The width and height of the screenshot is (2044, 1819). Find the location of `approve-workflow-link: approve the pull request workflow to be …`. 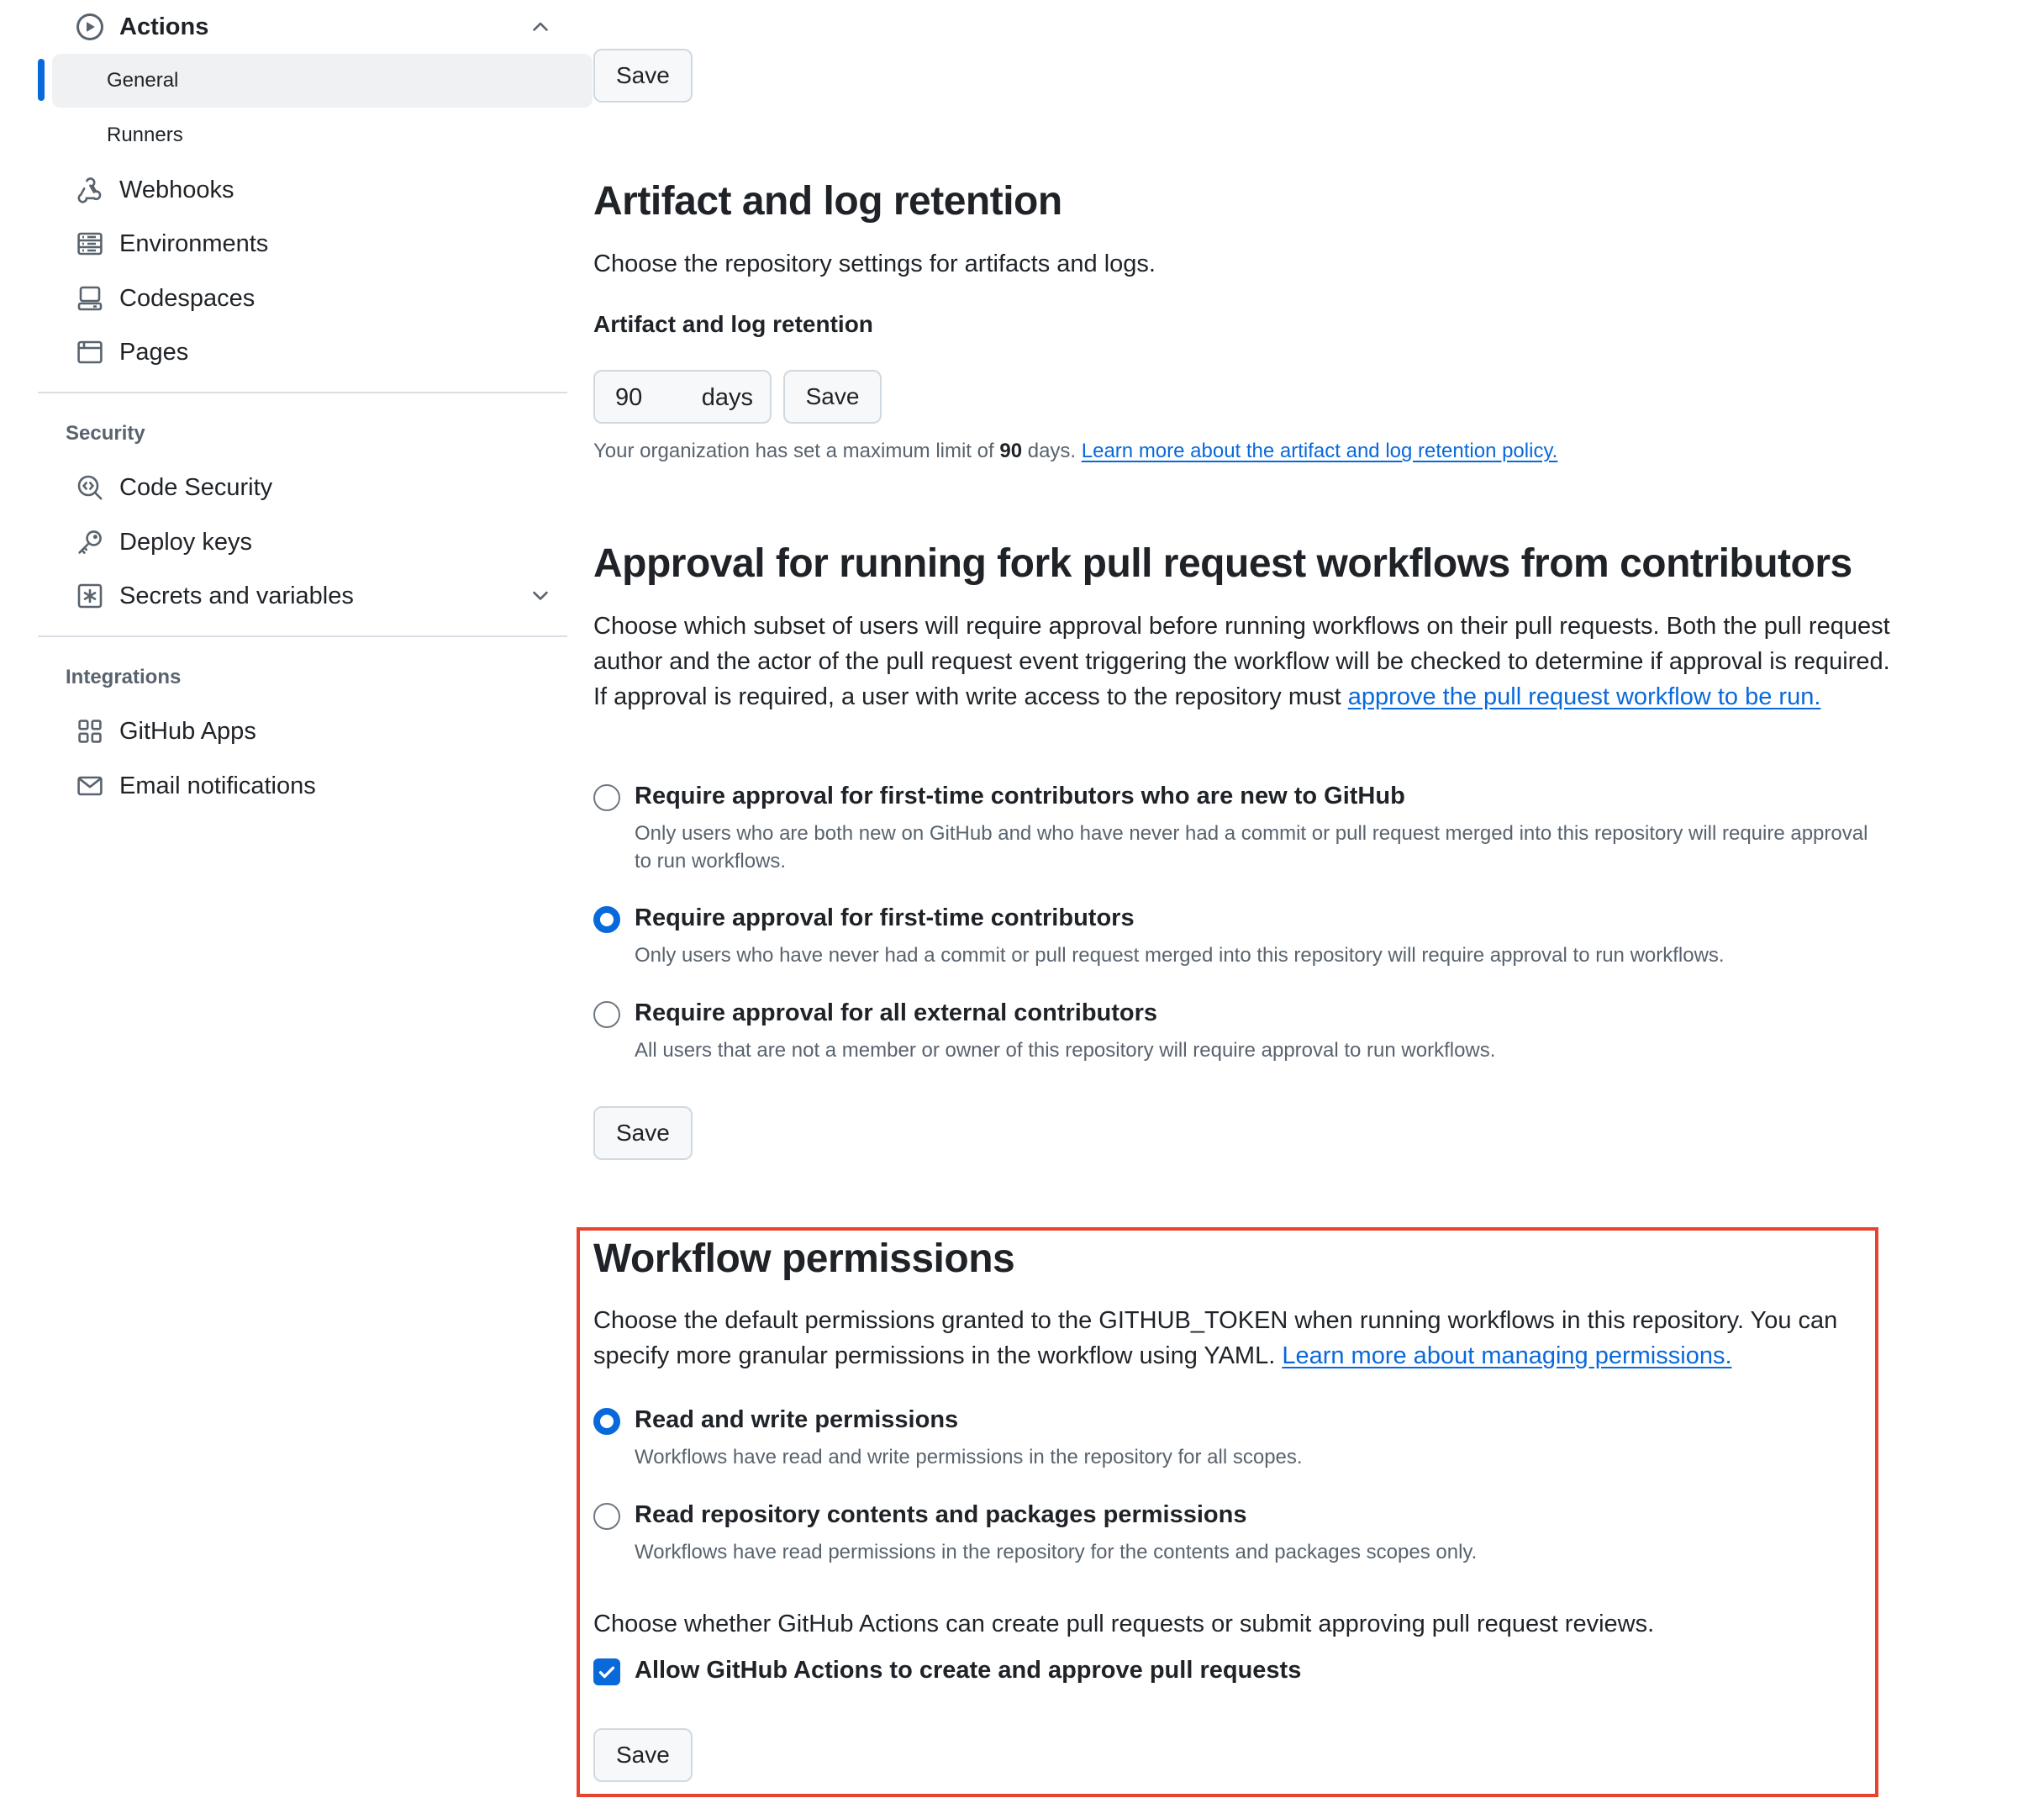

approve-workflow-link: approve the pull request workflow to be … is located at coordinates (1584, 697).